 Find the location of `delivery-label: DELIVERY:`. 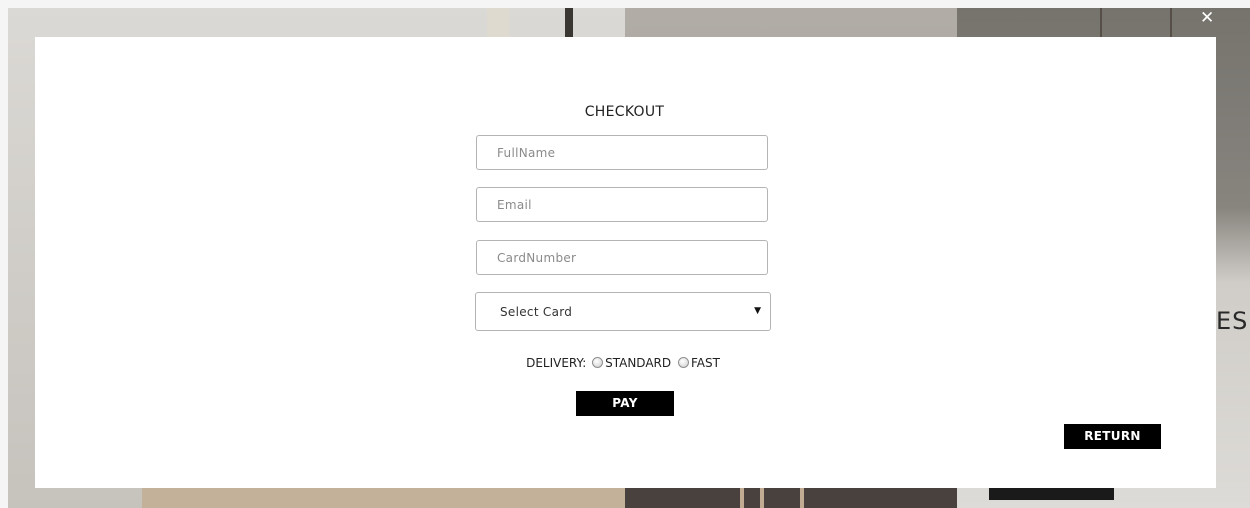

delivery-label: DELIVERY: is located at coordinates (556, 363).